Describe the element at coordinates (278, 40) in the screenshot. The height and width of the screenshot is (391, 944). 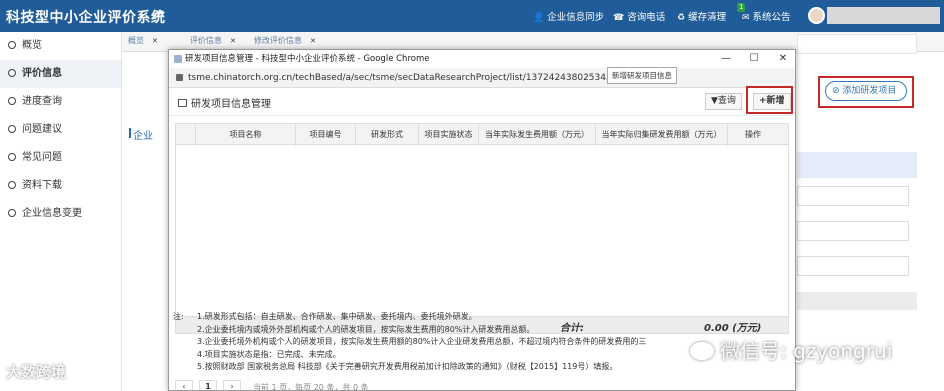
I see `tab-label: 修改评价信息` at that location.